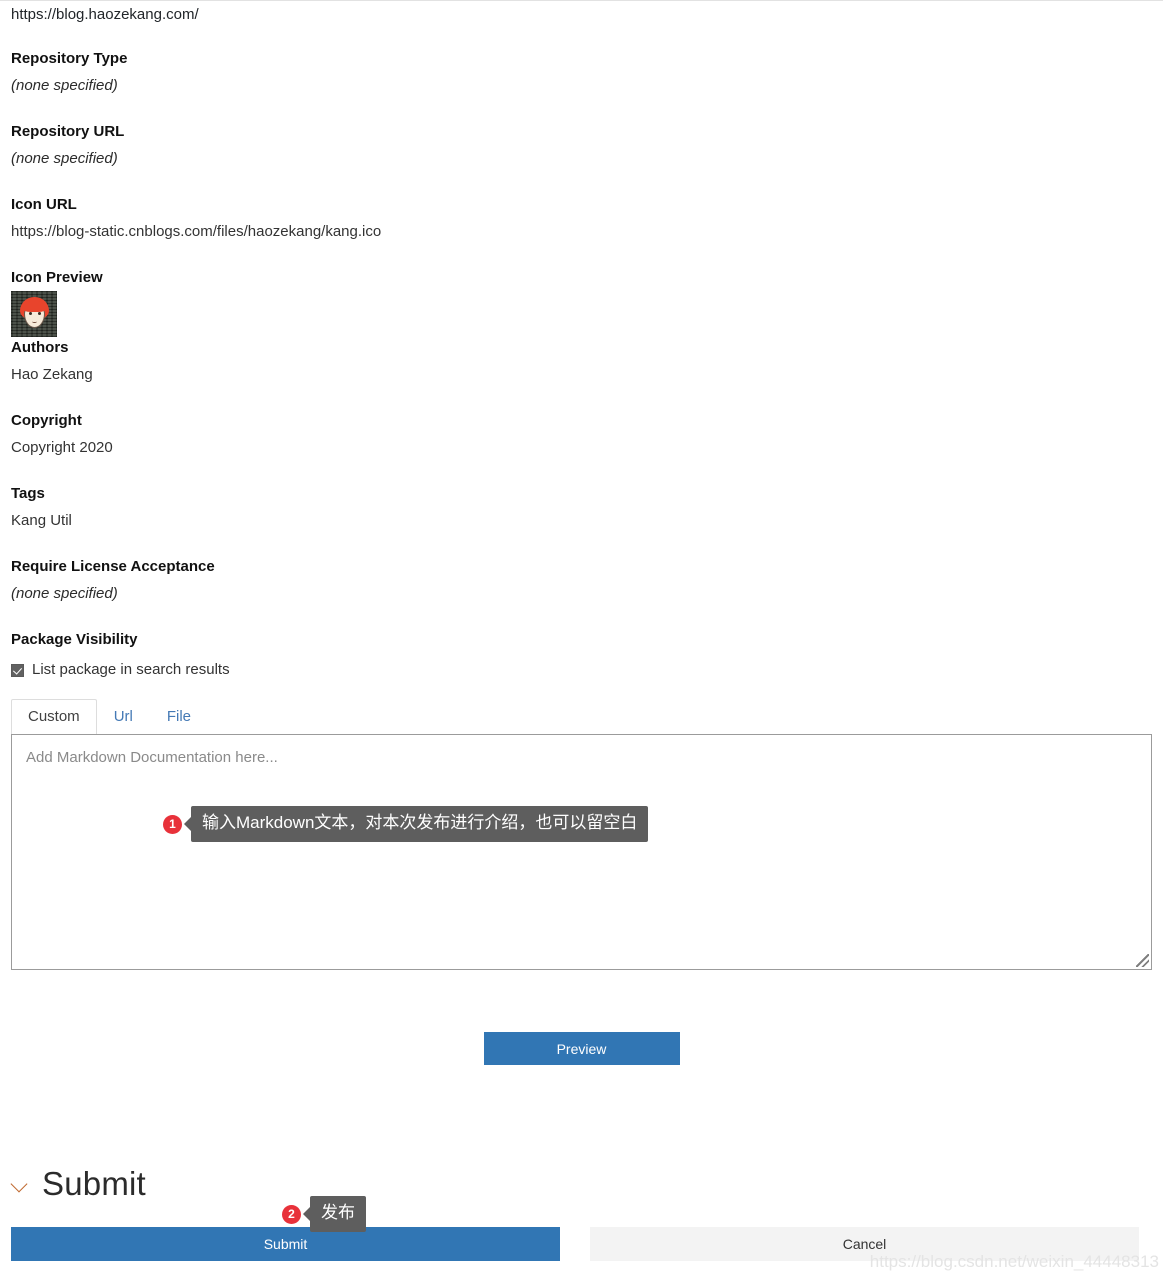 The height and width of the screenshot is (1281, 1163). Describe the element at coordinates (179, 717) in the screenshot. I see `tab-file: File` at that location.